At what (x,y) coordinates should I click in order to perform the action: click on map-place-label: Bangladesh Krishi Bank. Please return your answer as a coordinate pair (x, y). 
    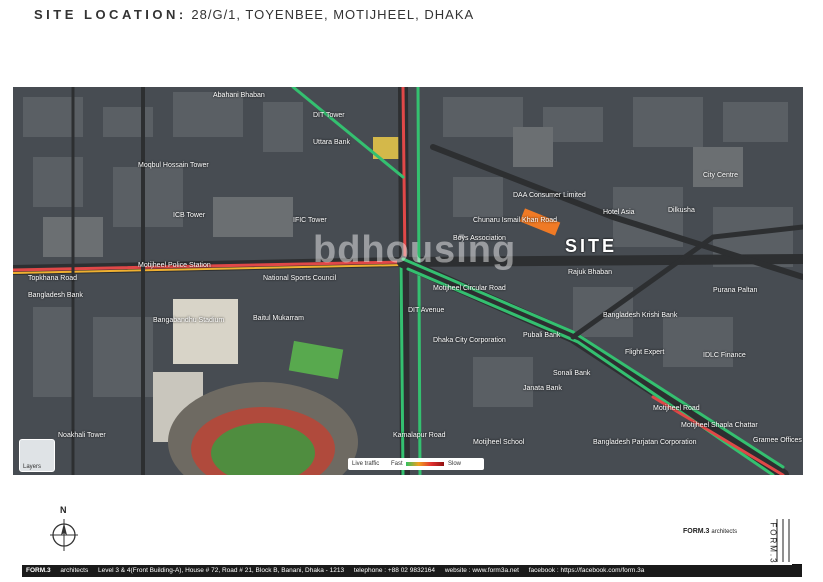
    Looking at the image, I should click on (640, 315).